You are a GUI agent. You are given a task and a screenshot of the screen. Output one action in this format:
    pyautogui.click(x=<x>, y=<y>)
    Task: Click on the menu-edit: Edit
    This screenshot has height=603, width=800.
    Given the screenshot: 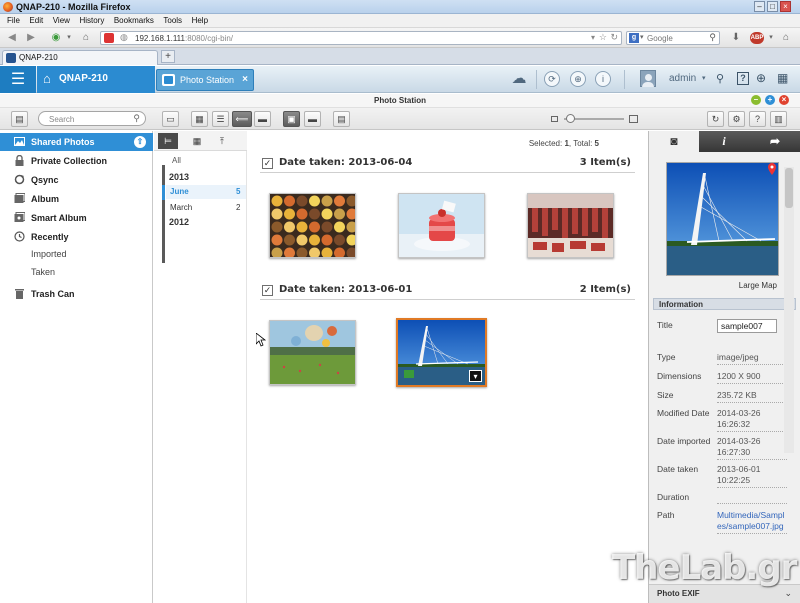 What is the action you would take?
    pyautogui.click(x=36, y=21)
    